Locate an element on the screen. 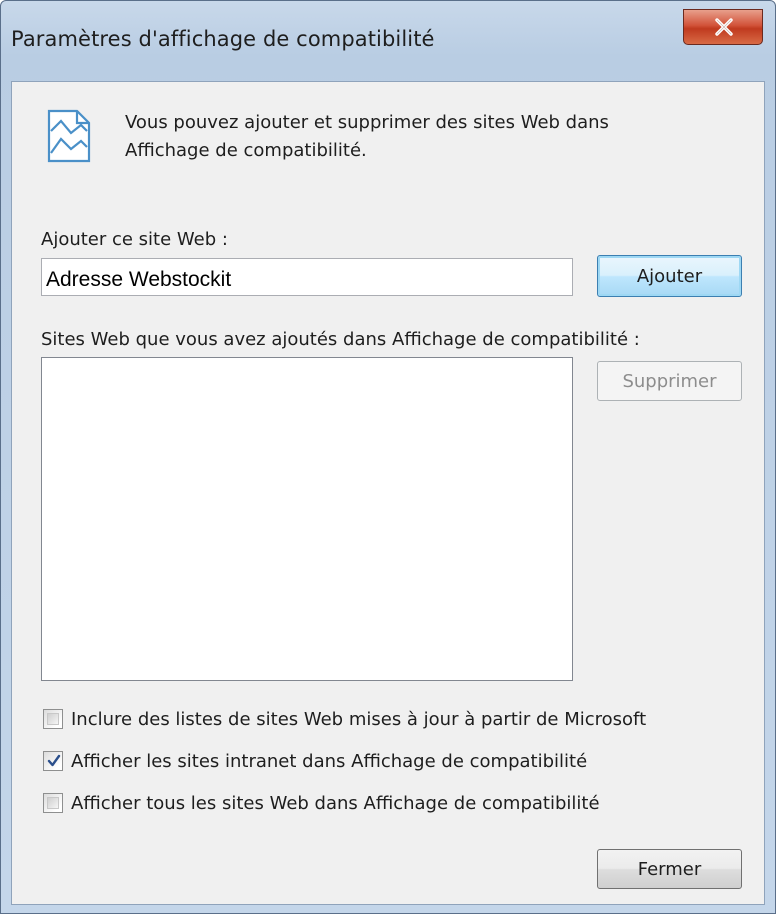 The image size is (776, 914). compatibility-view-icon is located at coordinates (69, 136).